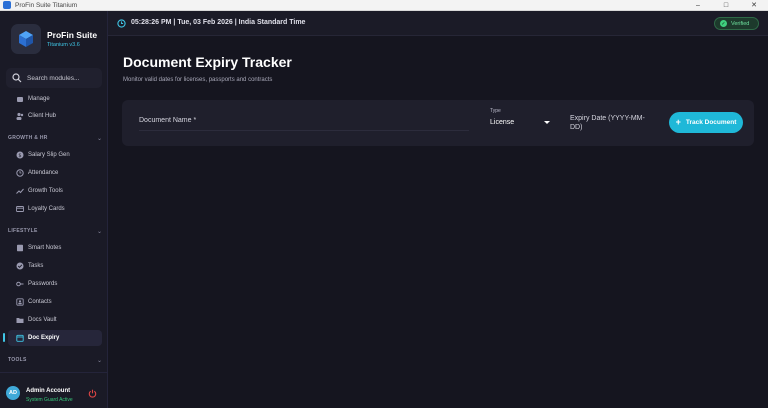  I want to click on window-titlebar: ProFin Suite Titanium – □ ✕, so click(384, 5).